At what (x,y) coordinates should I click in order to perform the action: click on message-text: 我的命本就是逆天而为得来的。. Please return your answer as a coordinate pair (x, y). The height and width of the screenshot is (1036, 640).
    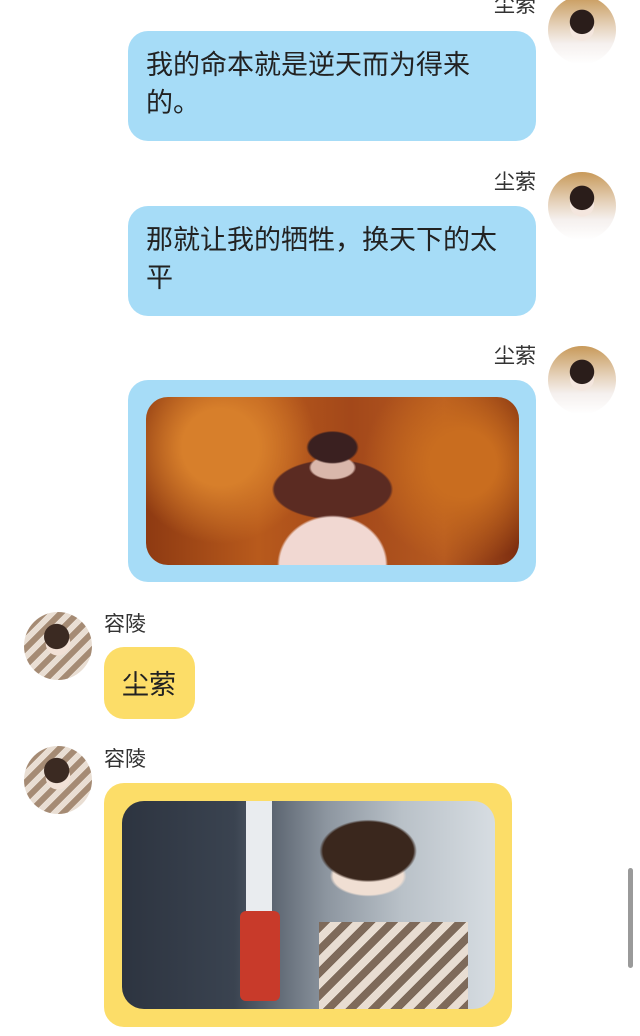
    Looking at the image, I should click on (308, 84).